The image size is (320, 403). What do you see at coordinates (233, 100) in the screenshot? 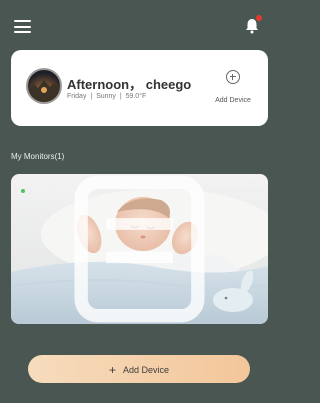
I see `add-device-shortcut-label: Add Device` at bounding box center [233, 100].